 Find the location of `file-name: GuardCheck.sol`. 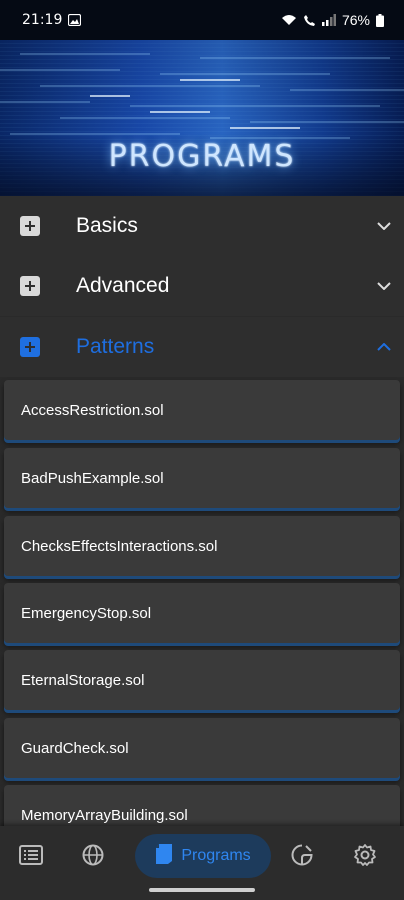

file-name: GuardCheck.sol is located at coordinates (75, 748).